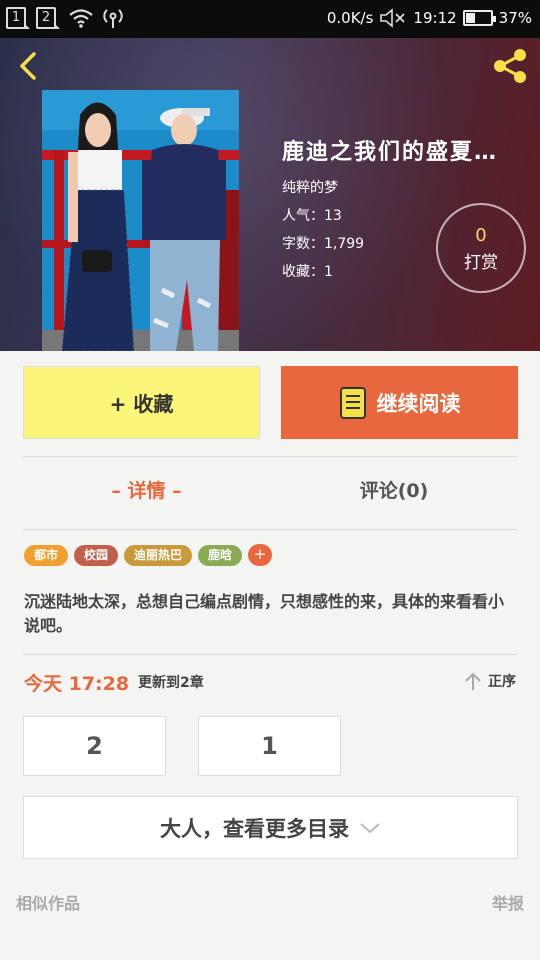 The width and height of the screenshot is (540, 960). I want to click on tag-list: 都市 校园 迪丽热巴 鹿晗 +, so click(148, 555).